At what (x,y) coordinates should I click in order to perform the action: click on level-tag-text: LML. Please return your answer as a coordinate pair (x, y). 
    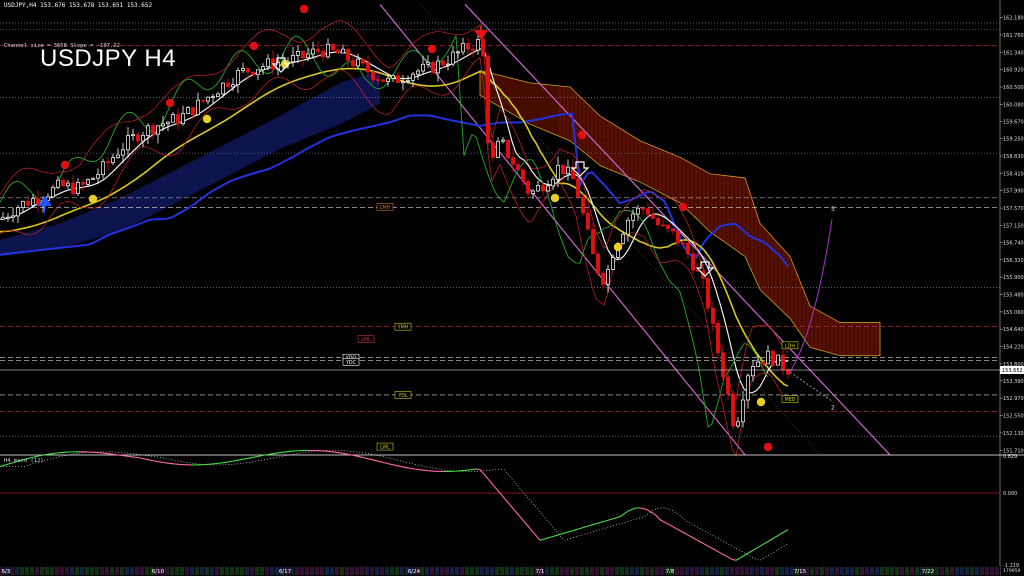
    Looking at the image, I should click on (366, 340).